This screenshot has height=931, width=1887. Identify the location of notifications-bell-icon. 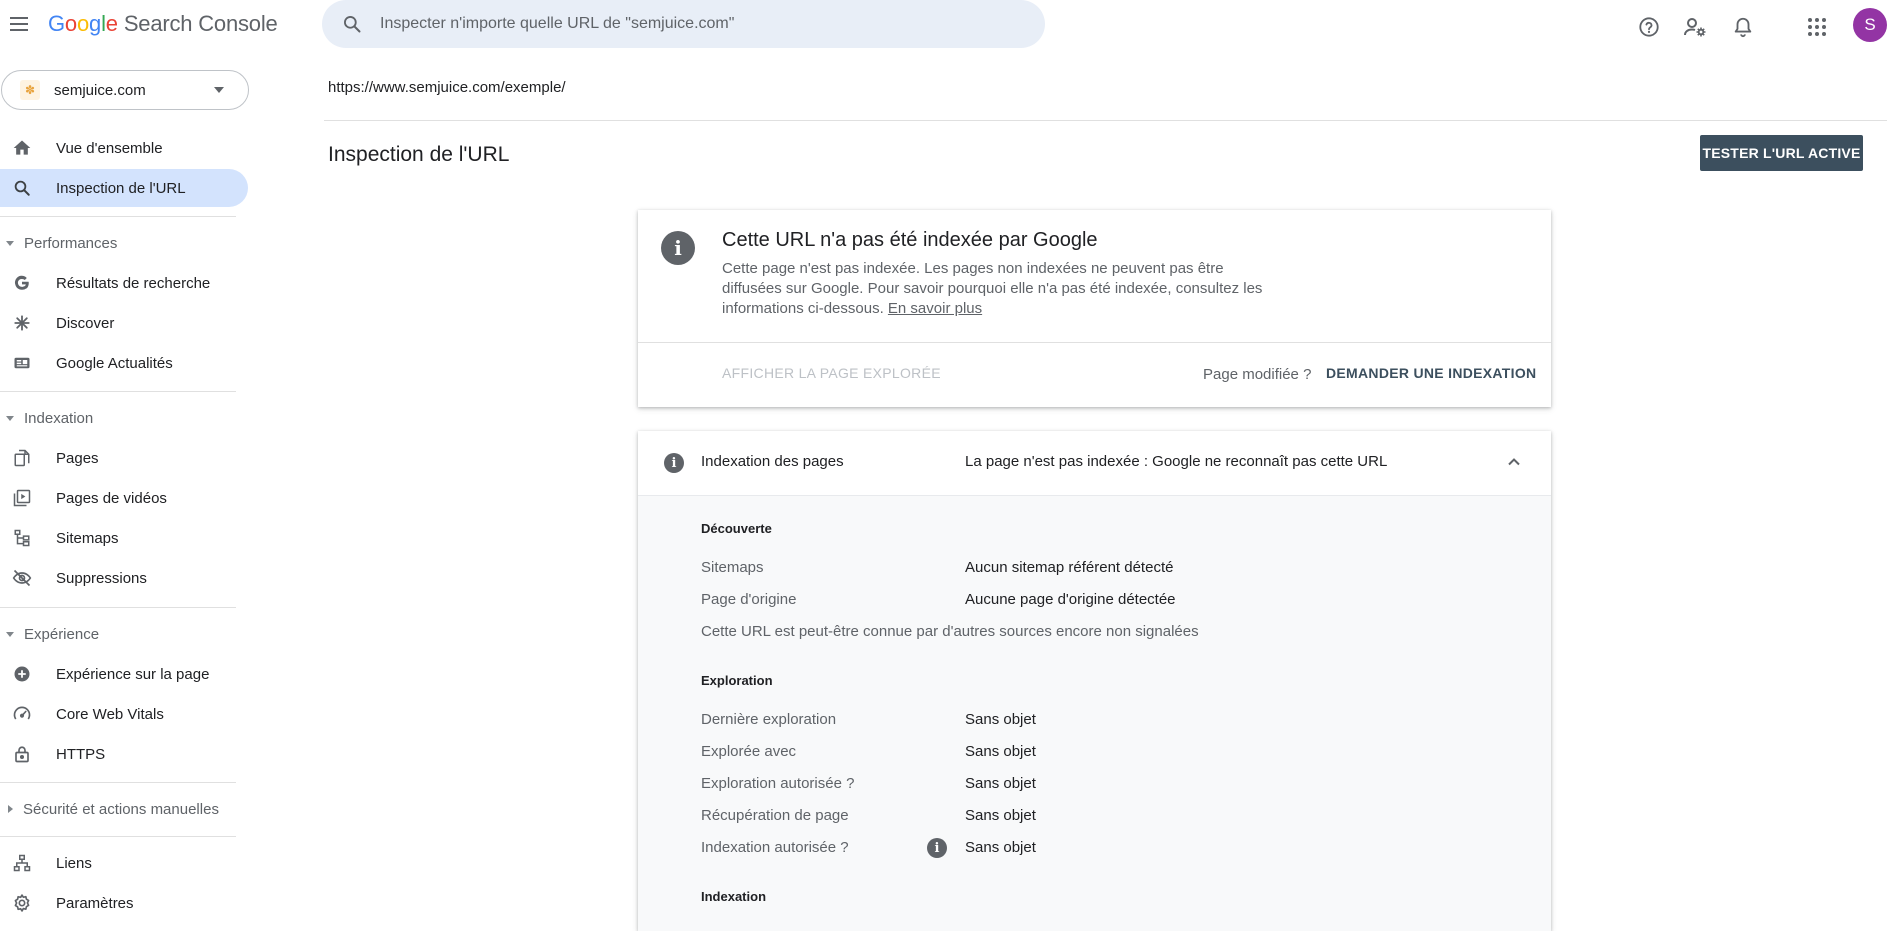
(1743, 27).